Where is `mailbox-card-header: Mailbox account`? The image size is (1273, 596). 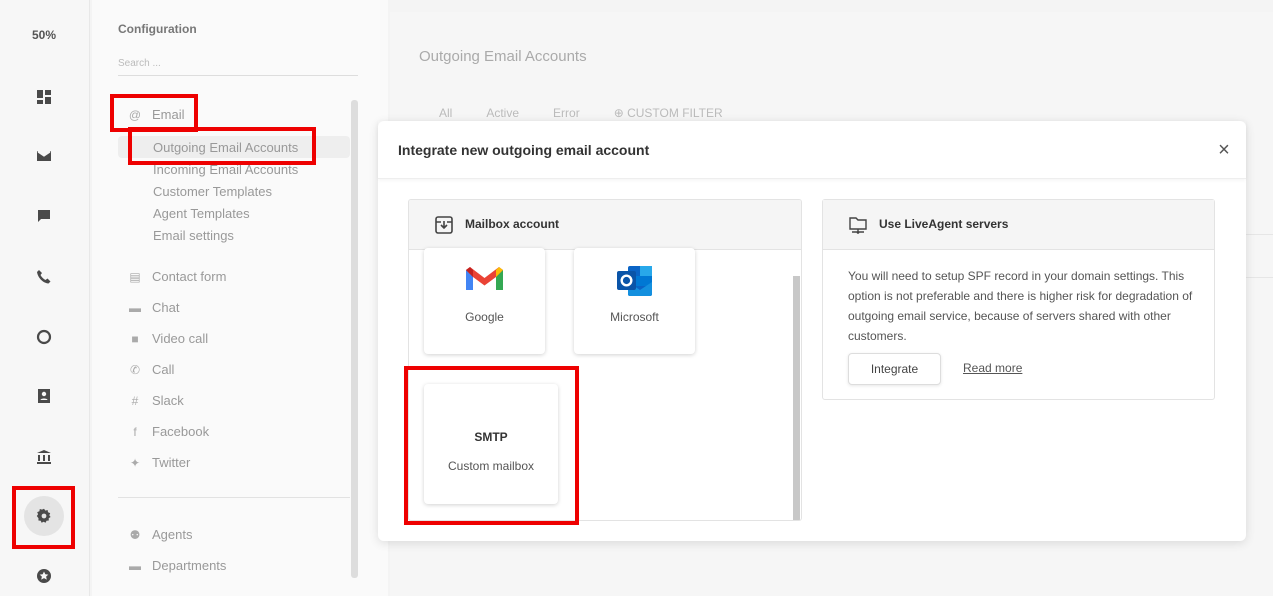 mailbox-card-header: Mailbox account is located at coordinates (605, 225).